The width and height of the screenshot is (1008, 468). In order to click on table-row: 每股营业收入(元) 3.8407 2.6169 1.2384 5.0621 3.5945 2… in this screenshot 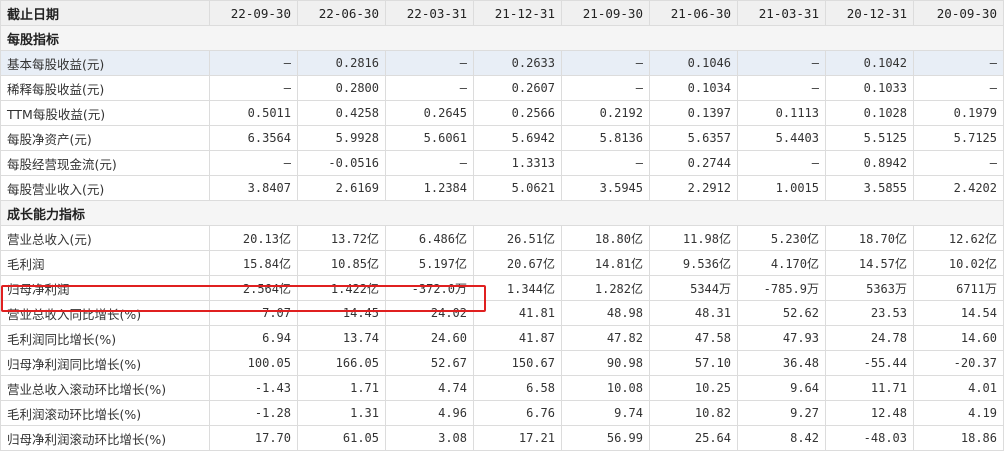, I will do `click(502, 188)`.